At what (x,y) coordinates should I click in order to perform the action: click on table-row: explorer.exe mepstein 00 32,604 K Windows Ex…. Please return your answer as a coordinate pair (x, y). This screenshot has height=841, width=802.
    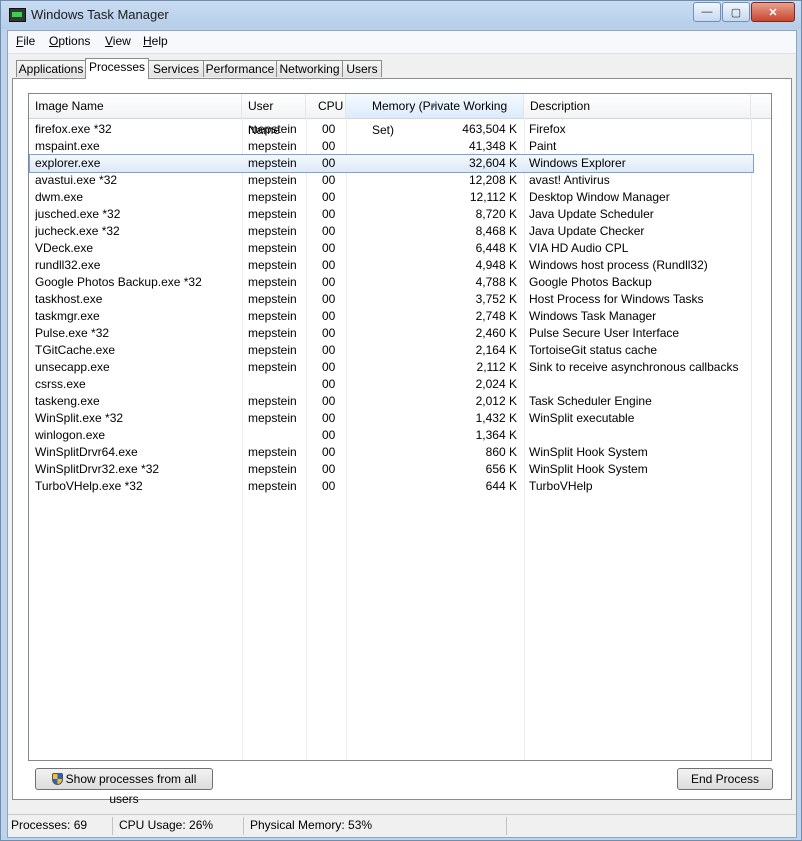
    Looking at the image, I should click on (391, 163).